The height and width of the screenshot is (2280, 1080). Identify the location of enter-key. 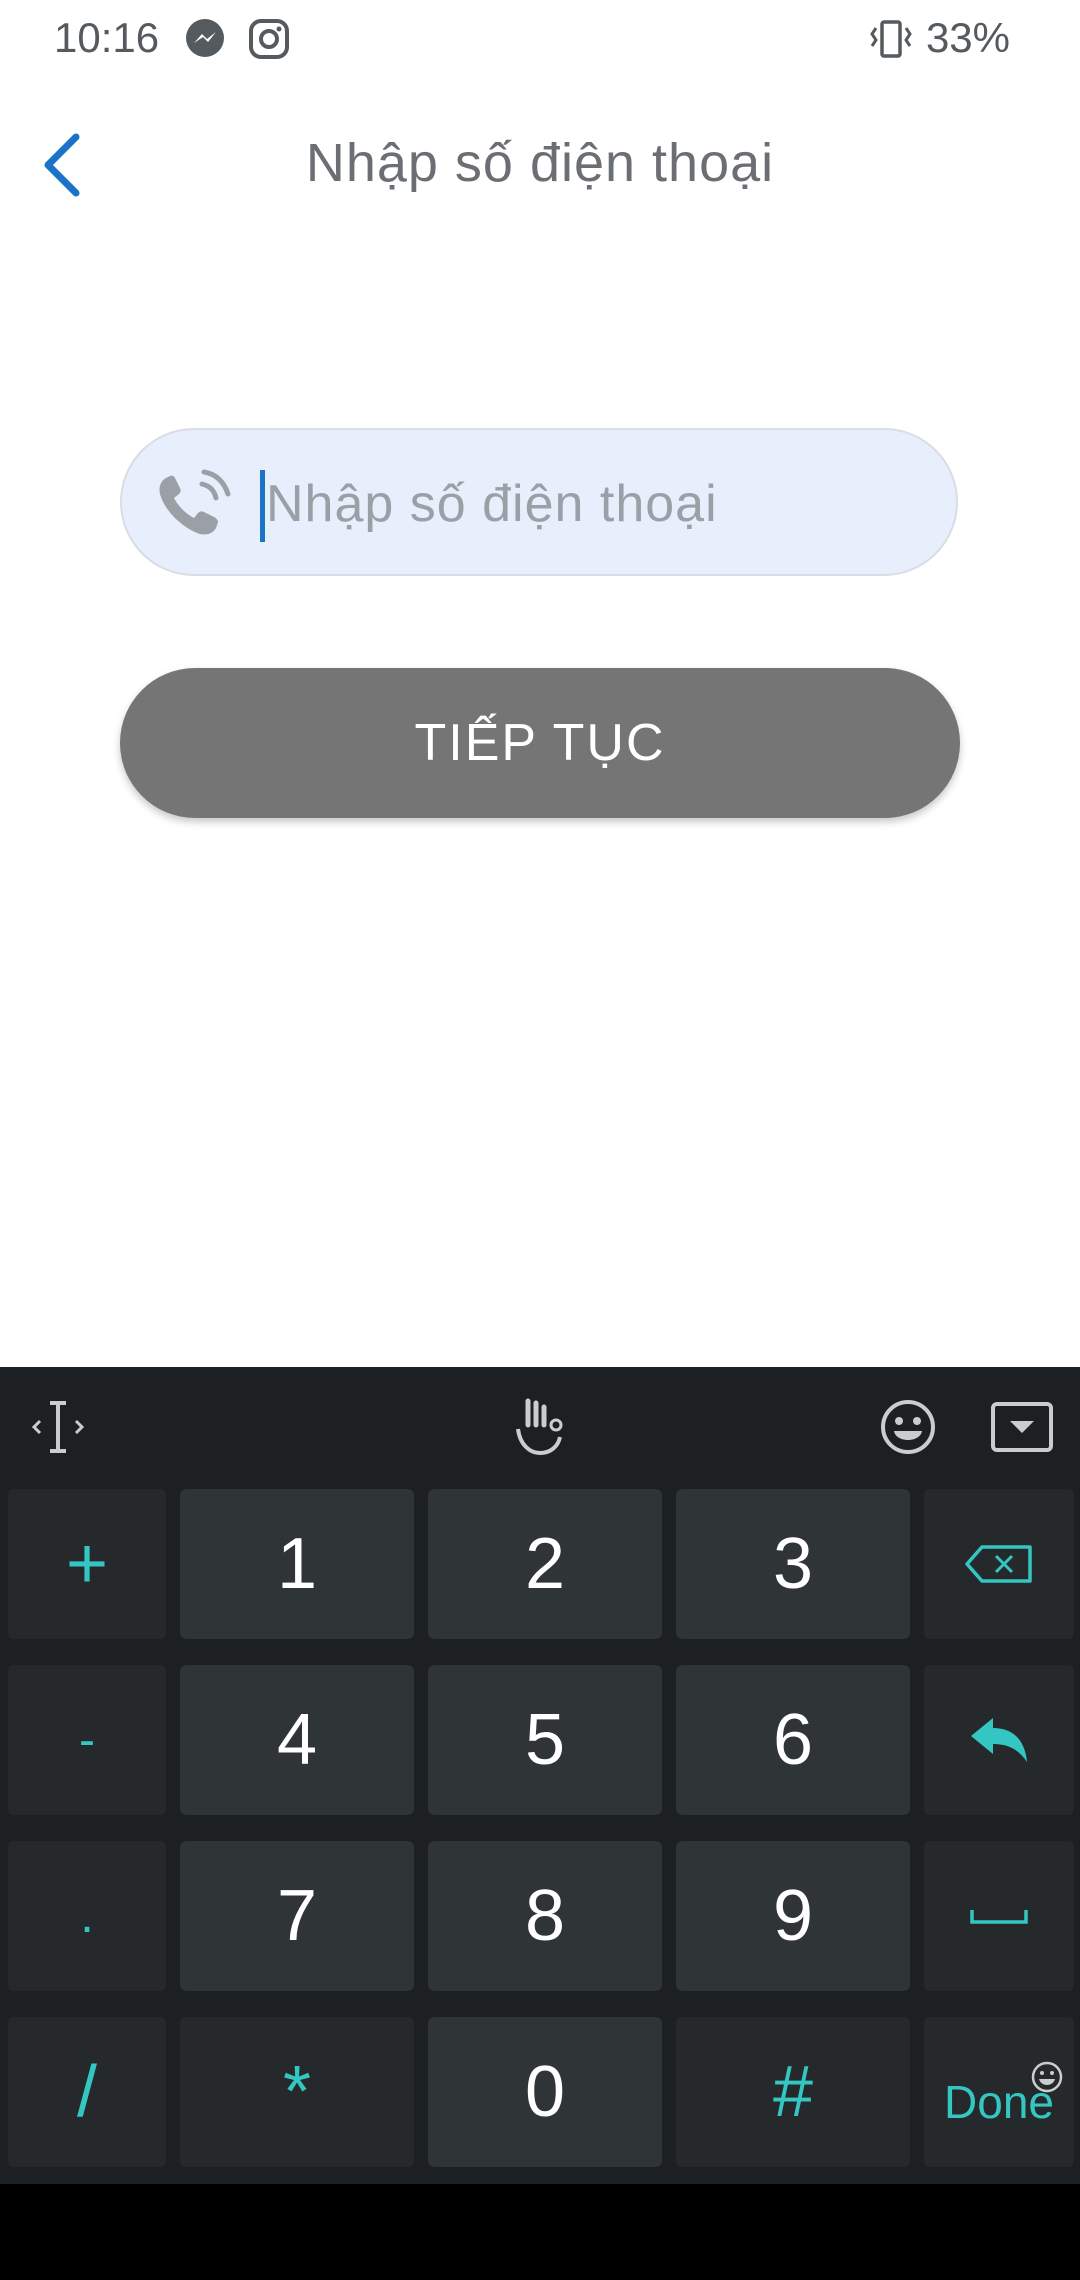
(999, 1740).